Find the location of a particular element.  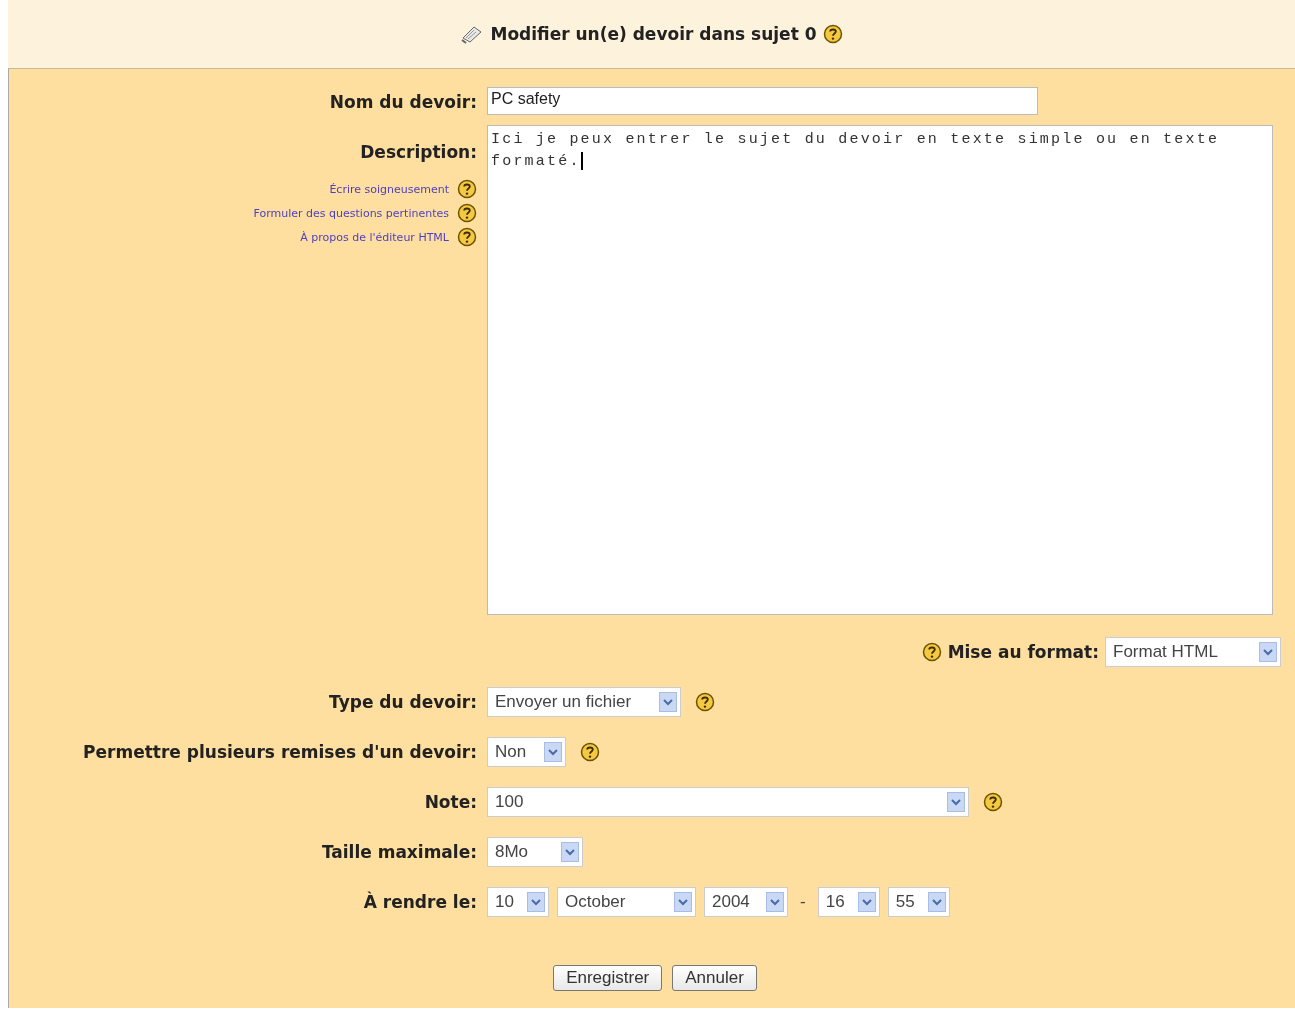

help-link: Écrire soigneusement is located at coordinates (389, 189).